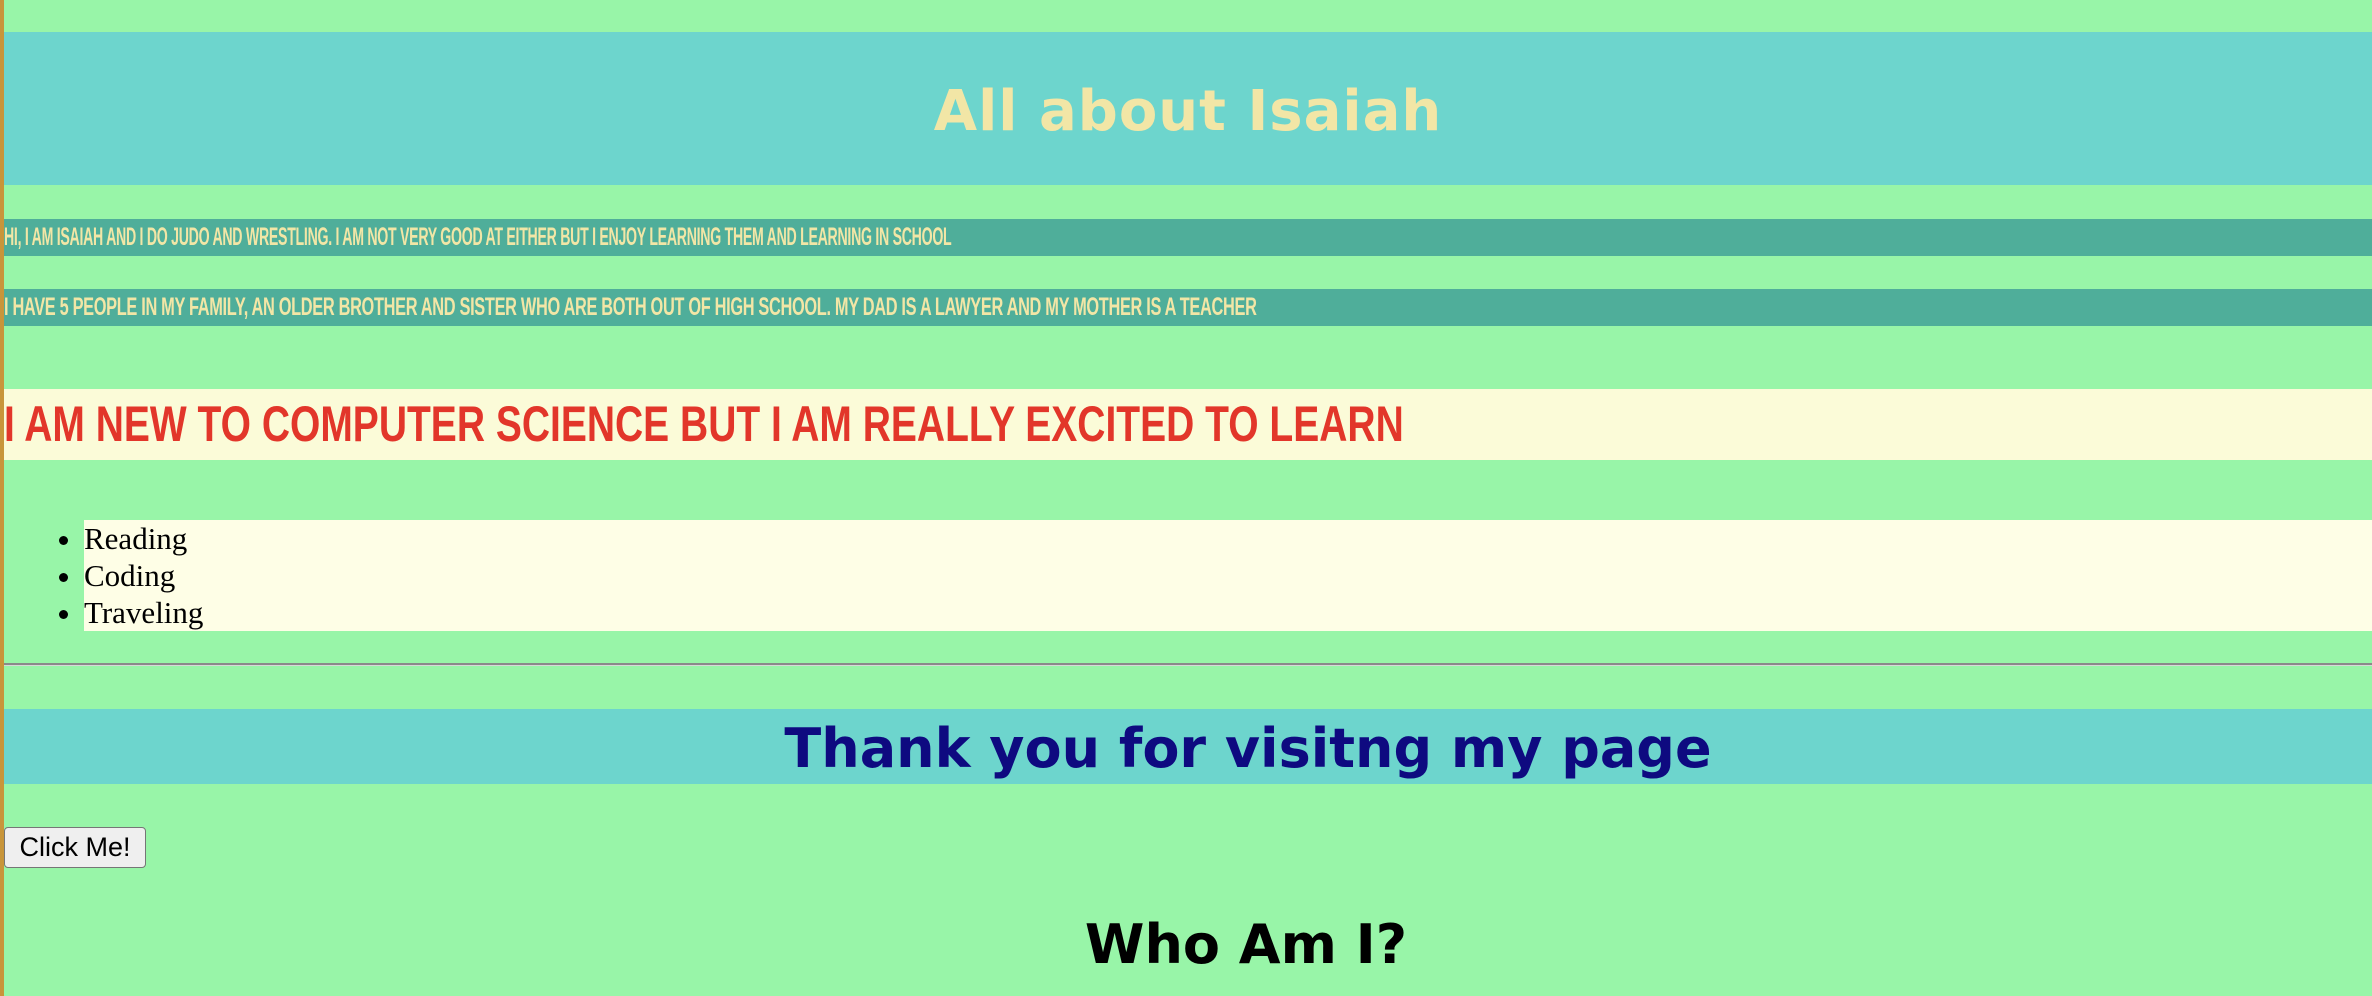  Describe the element at coordinates (75, 847) in the screenshot. I see `click-me-button: Click Me!` at that location.